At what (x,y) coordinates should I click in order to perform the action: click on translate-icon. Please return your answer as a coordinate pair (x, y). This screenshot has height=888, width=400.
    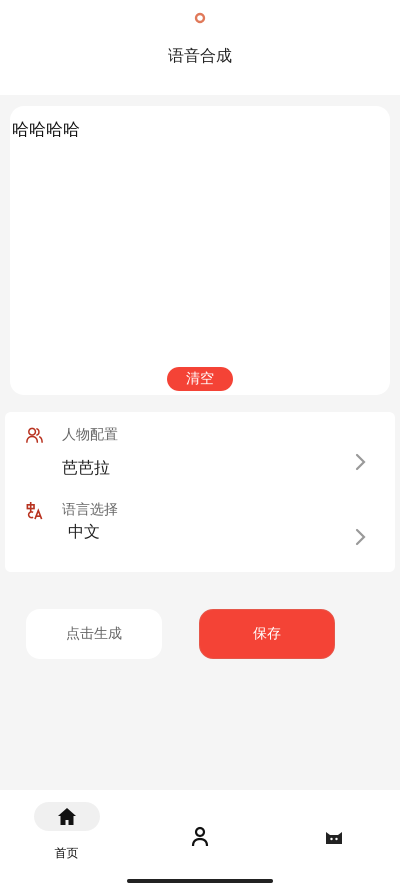
    Looking at the image, I should click on (34, 510).